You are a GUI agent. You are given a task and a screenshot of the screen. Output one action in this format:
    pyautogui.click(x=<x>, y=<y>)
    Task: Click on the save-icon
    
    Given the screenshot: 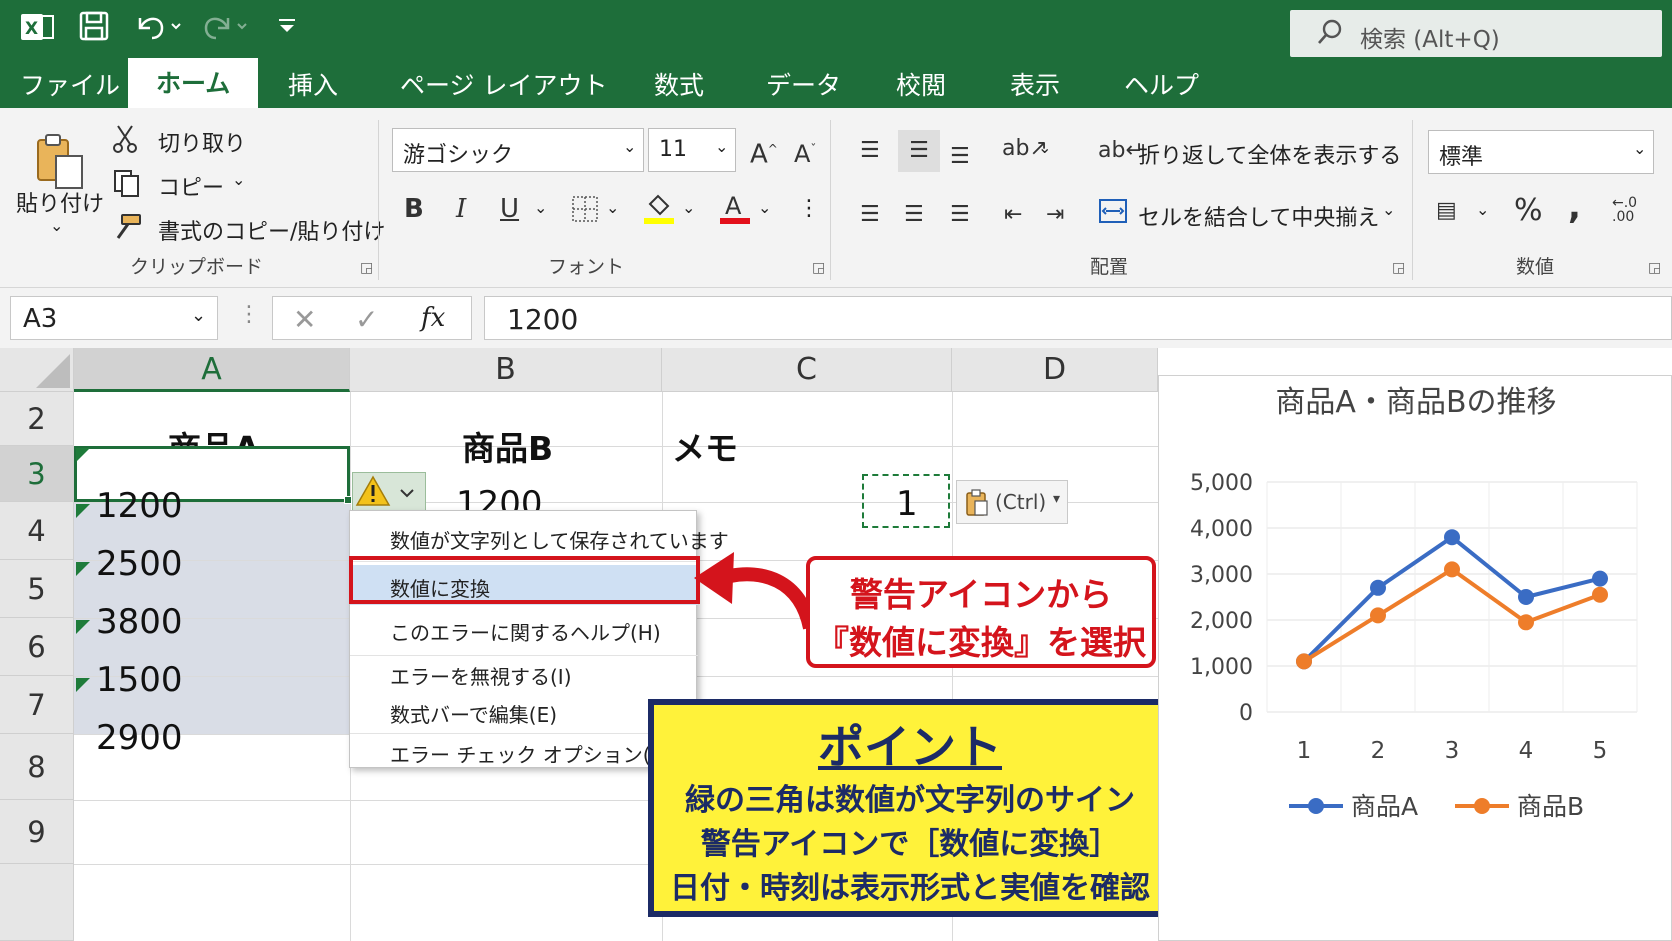 What is the action you would take?
    pyautogui.click(x=94, y=30)
    